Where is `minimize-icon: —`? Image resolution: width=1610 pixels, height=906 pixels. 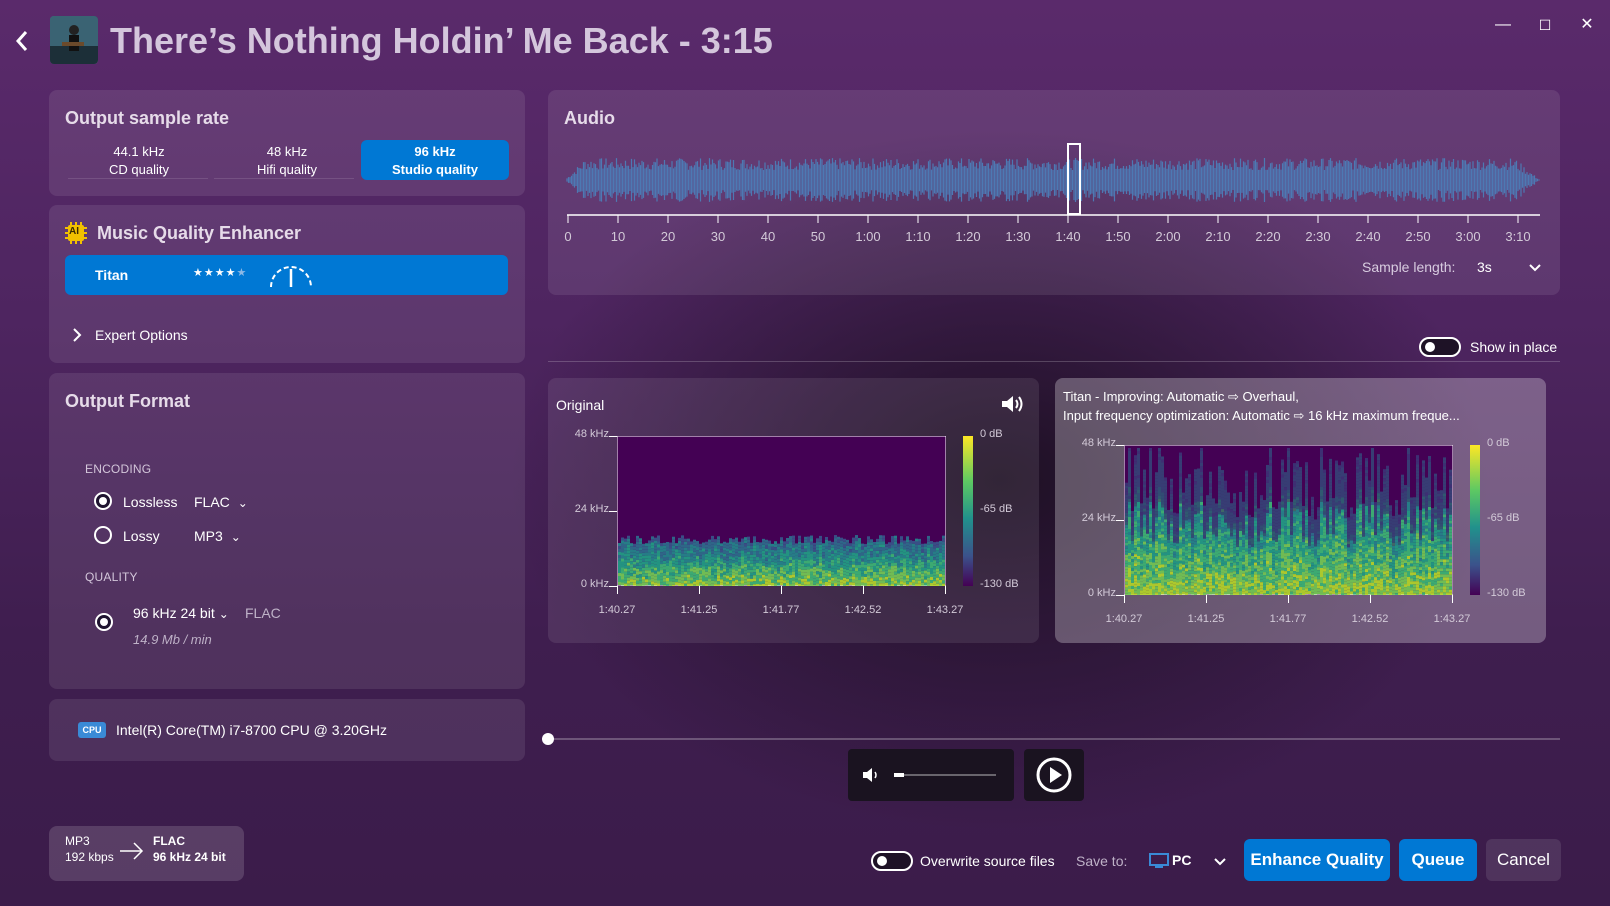 minimize-icon: — is located at coordinates (1503, 24).